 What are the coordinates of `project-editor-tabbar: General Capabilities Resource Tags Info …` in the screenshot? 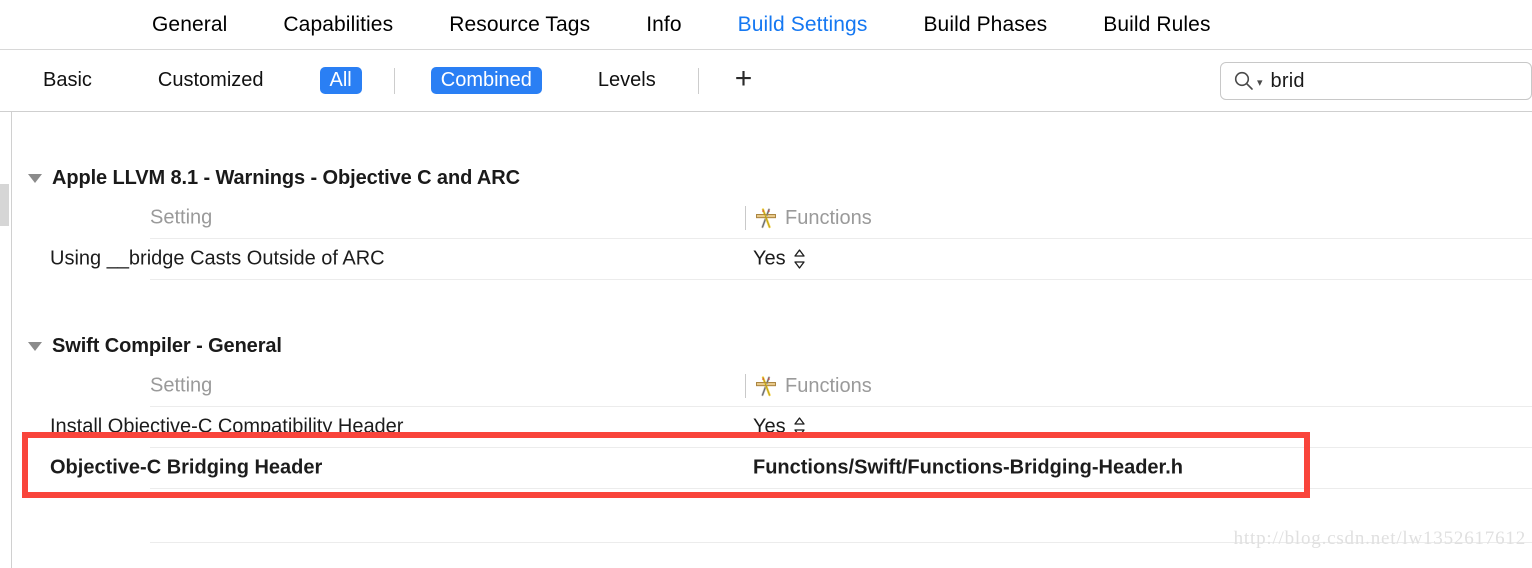 It's located at (766, 25).